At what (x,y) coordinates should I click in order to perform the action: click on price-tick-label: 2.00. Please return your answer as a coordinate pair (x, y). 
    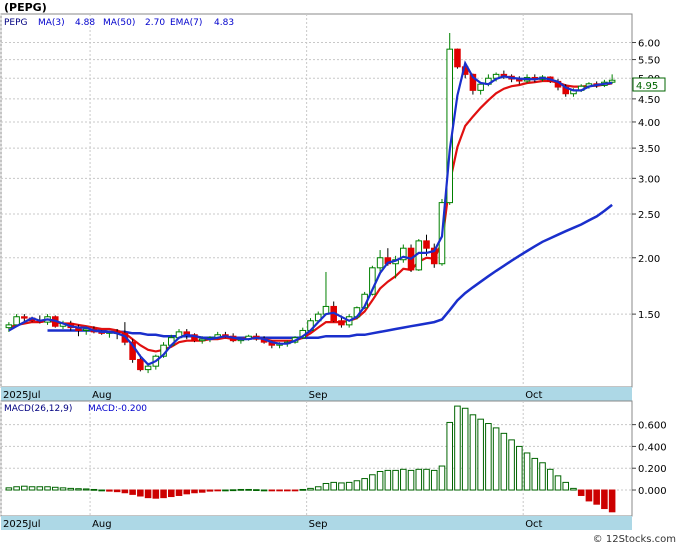
    Looking at the image, I should click on (649, 259).